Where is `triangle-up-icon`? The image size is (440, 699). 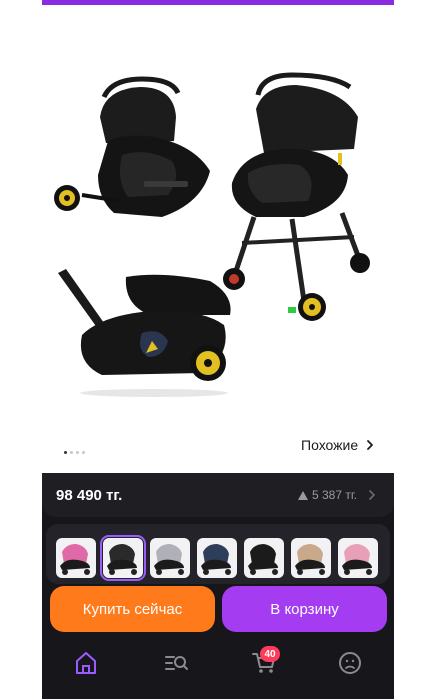
triangle-up-icon is located at coordinates (303, 495).